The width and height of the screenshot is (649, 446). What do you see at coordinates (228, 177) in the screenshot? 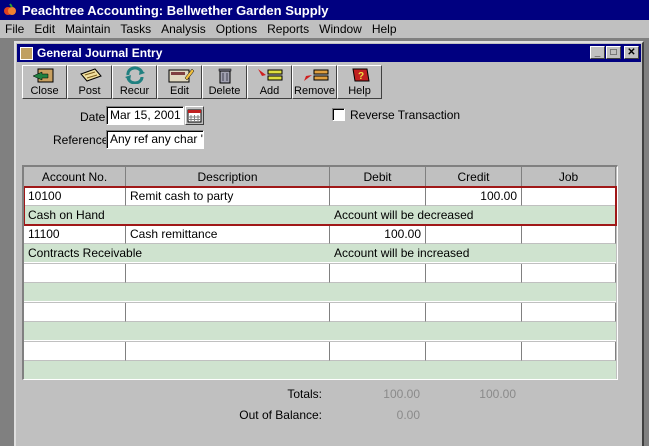
I see `col-description: Description` at bounding box center [228, 177].